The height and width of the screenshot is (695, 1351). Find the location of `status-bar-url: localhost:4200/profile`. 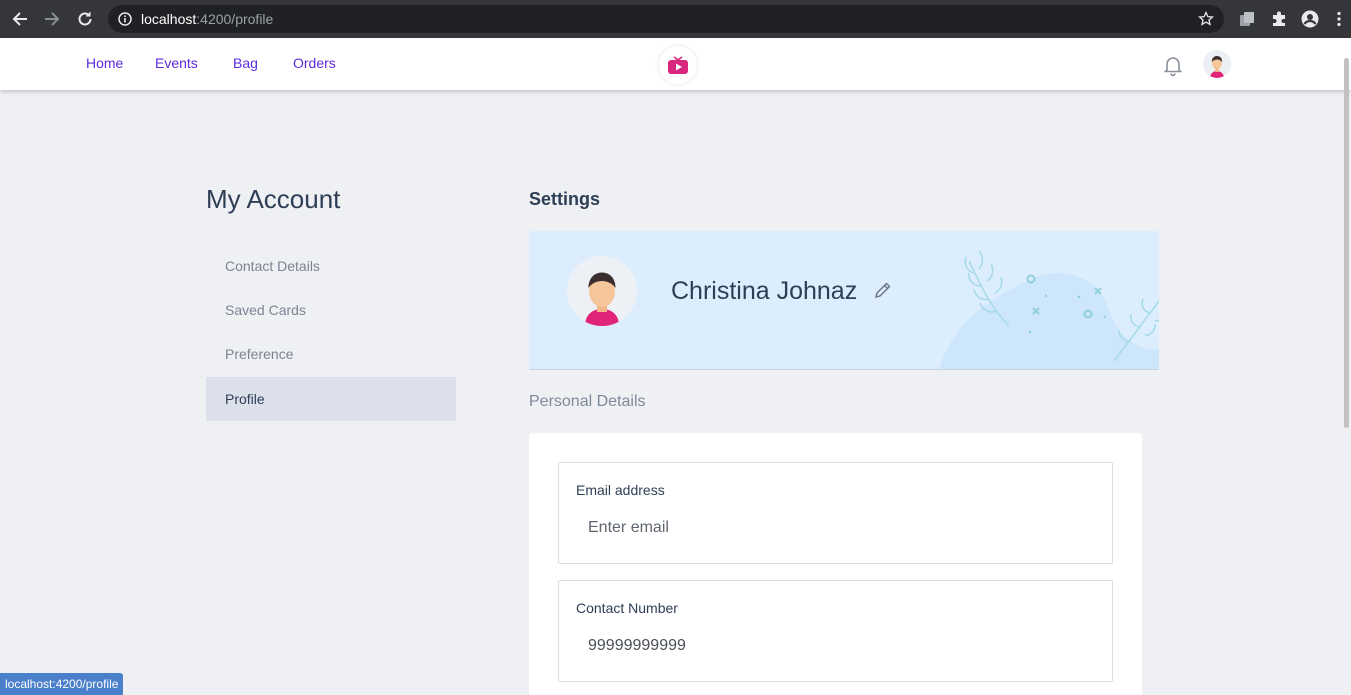

status-bar-url: localhost:4200/profile is located at coordinates (62, 684).